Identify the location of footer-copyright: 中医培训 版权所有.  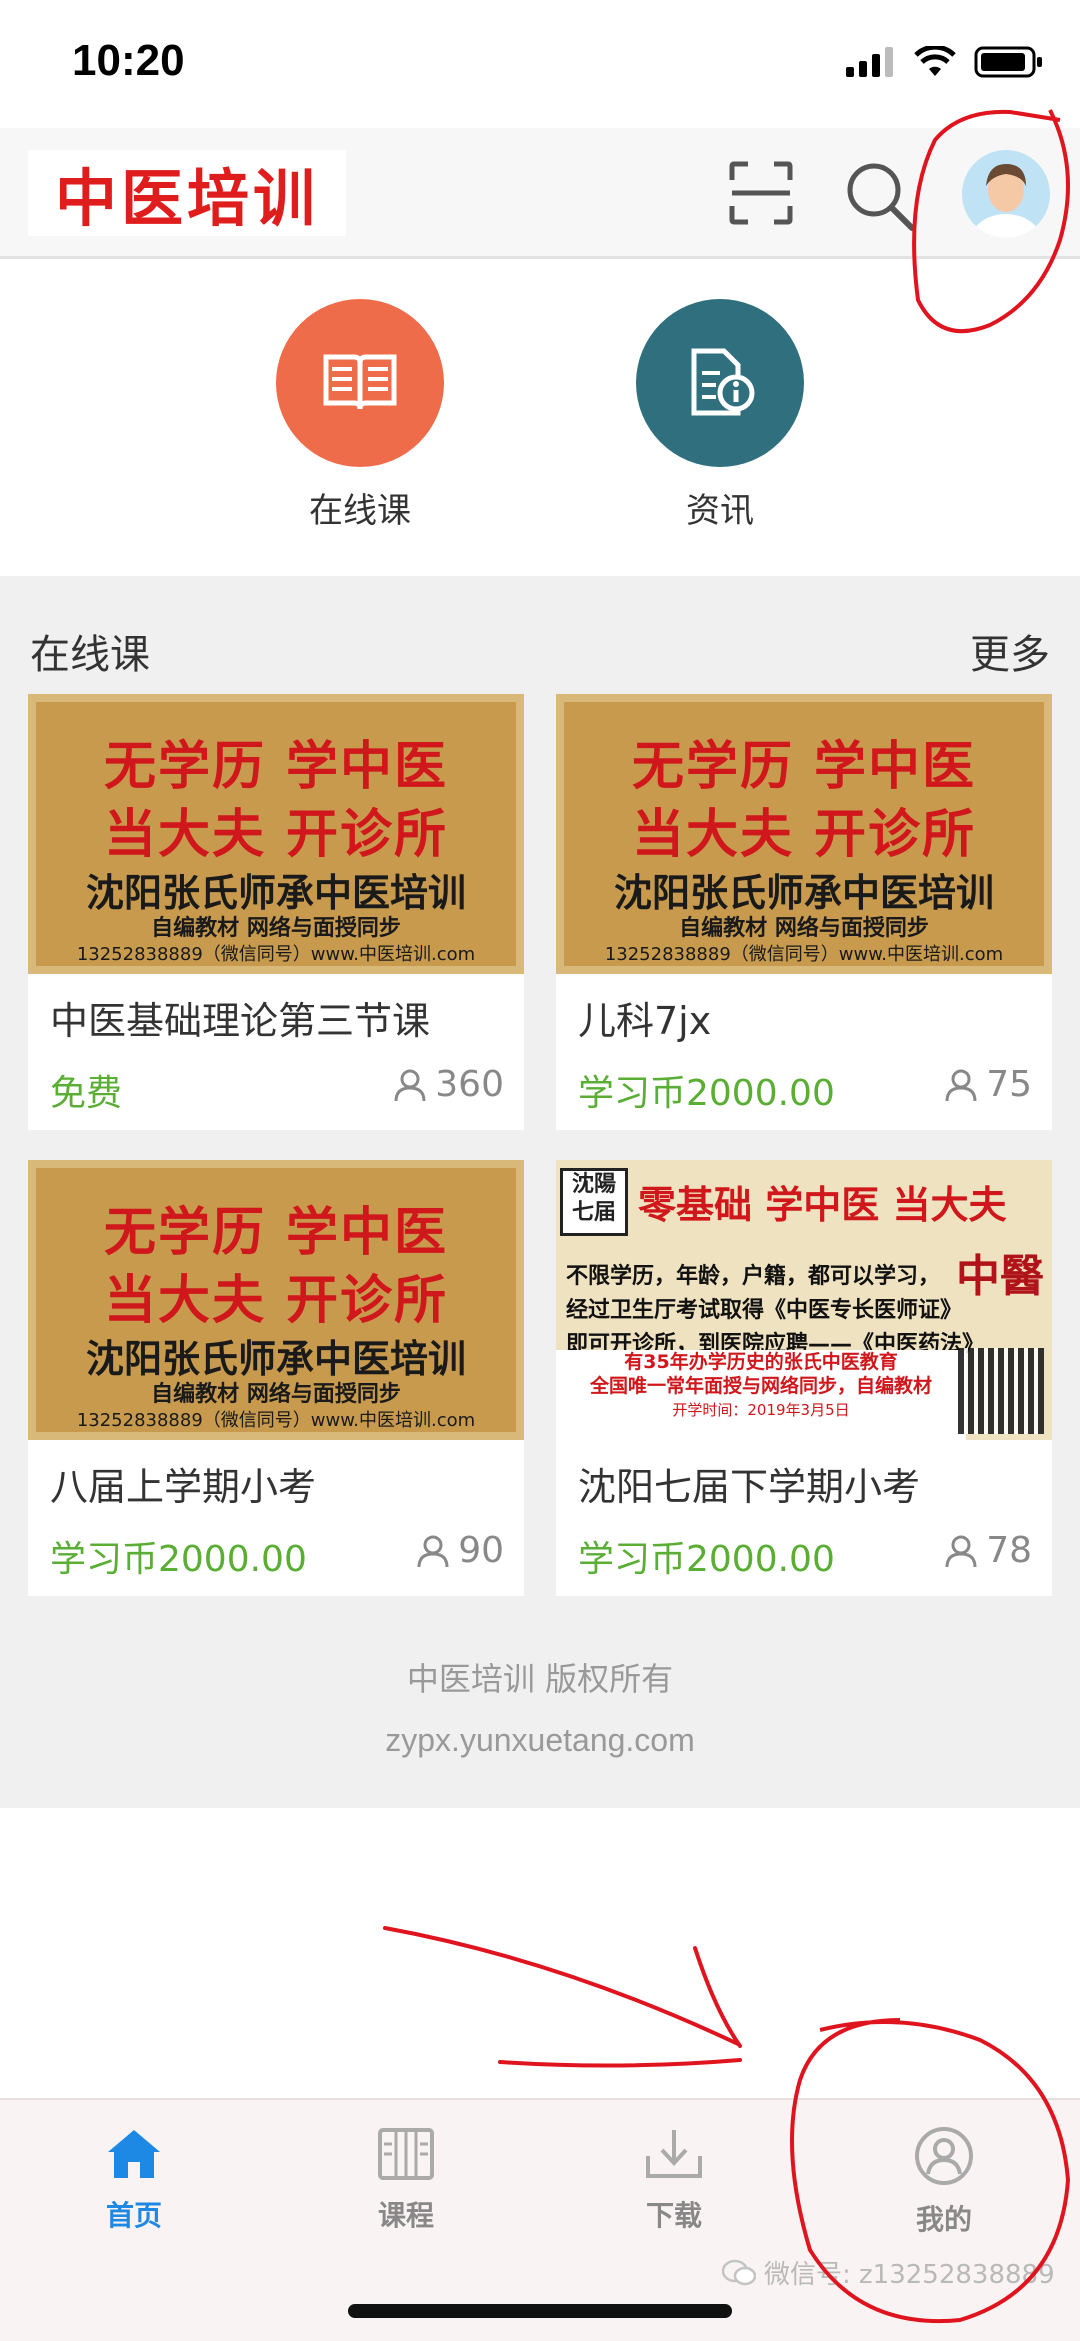
(540, 1679).